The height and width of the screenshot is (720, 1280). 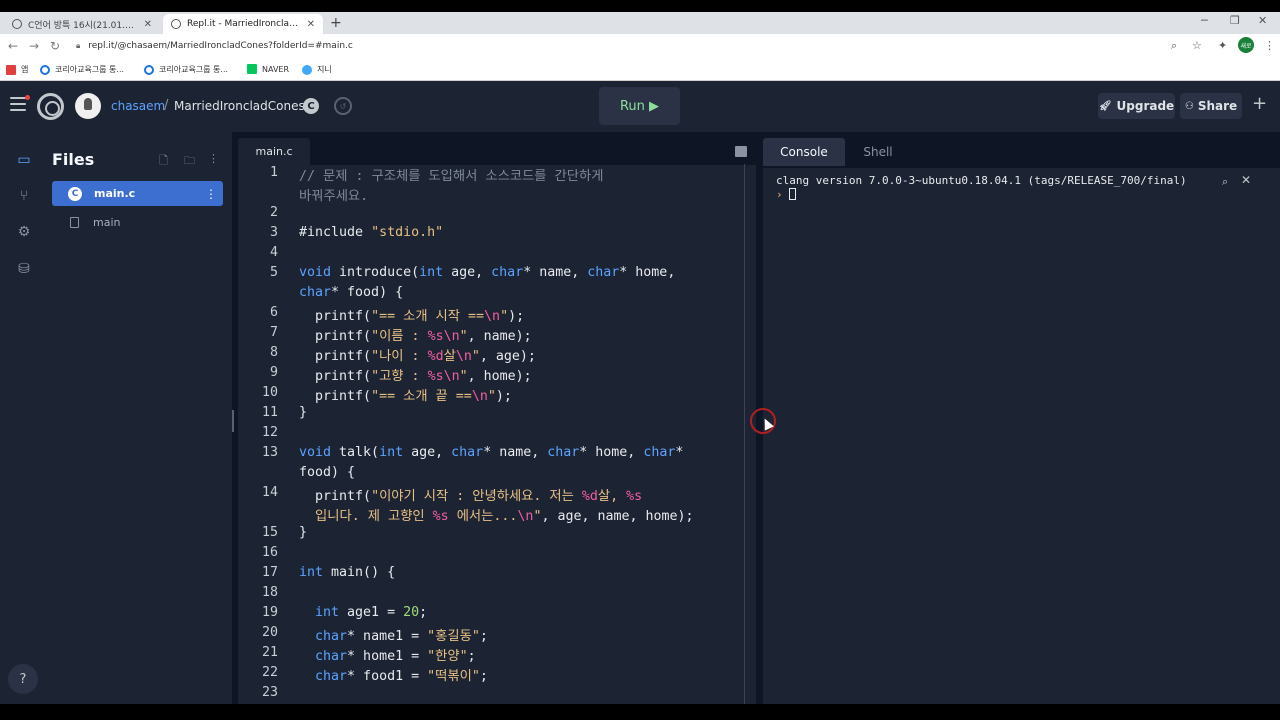 What do you see at coordinates (163, 161) in the screenshot?
I see `new-file-icon: 🗋︎` at bounding box center [163, 161].